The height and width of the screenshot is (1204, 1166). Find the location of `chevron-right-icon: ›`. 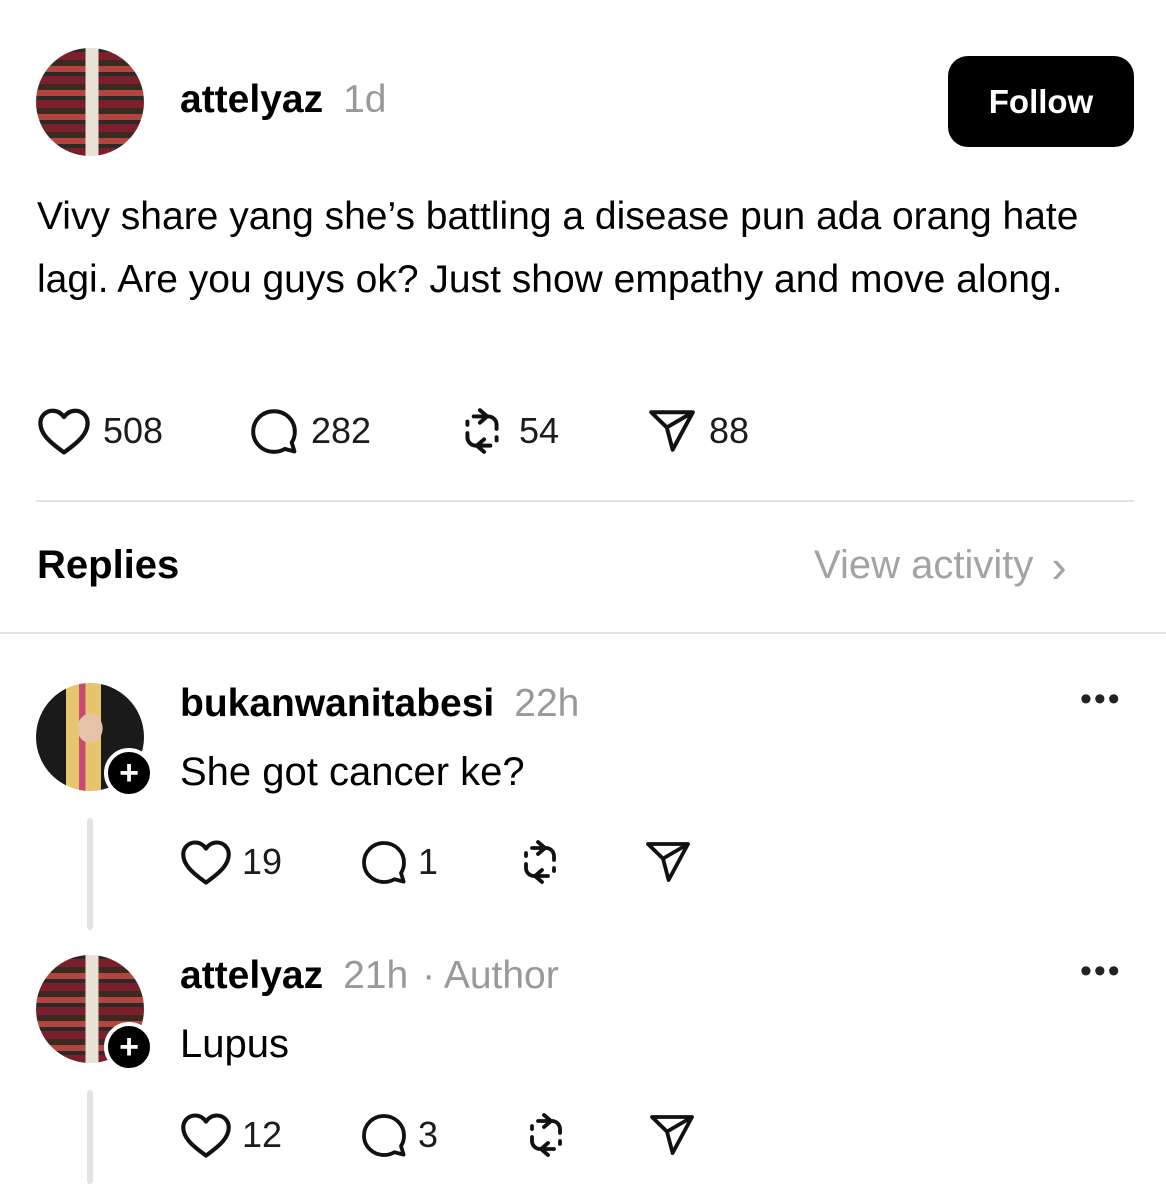

chevron-right-icon: › is located at coordinates (1059, 565).